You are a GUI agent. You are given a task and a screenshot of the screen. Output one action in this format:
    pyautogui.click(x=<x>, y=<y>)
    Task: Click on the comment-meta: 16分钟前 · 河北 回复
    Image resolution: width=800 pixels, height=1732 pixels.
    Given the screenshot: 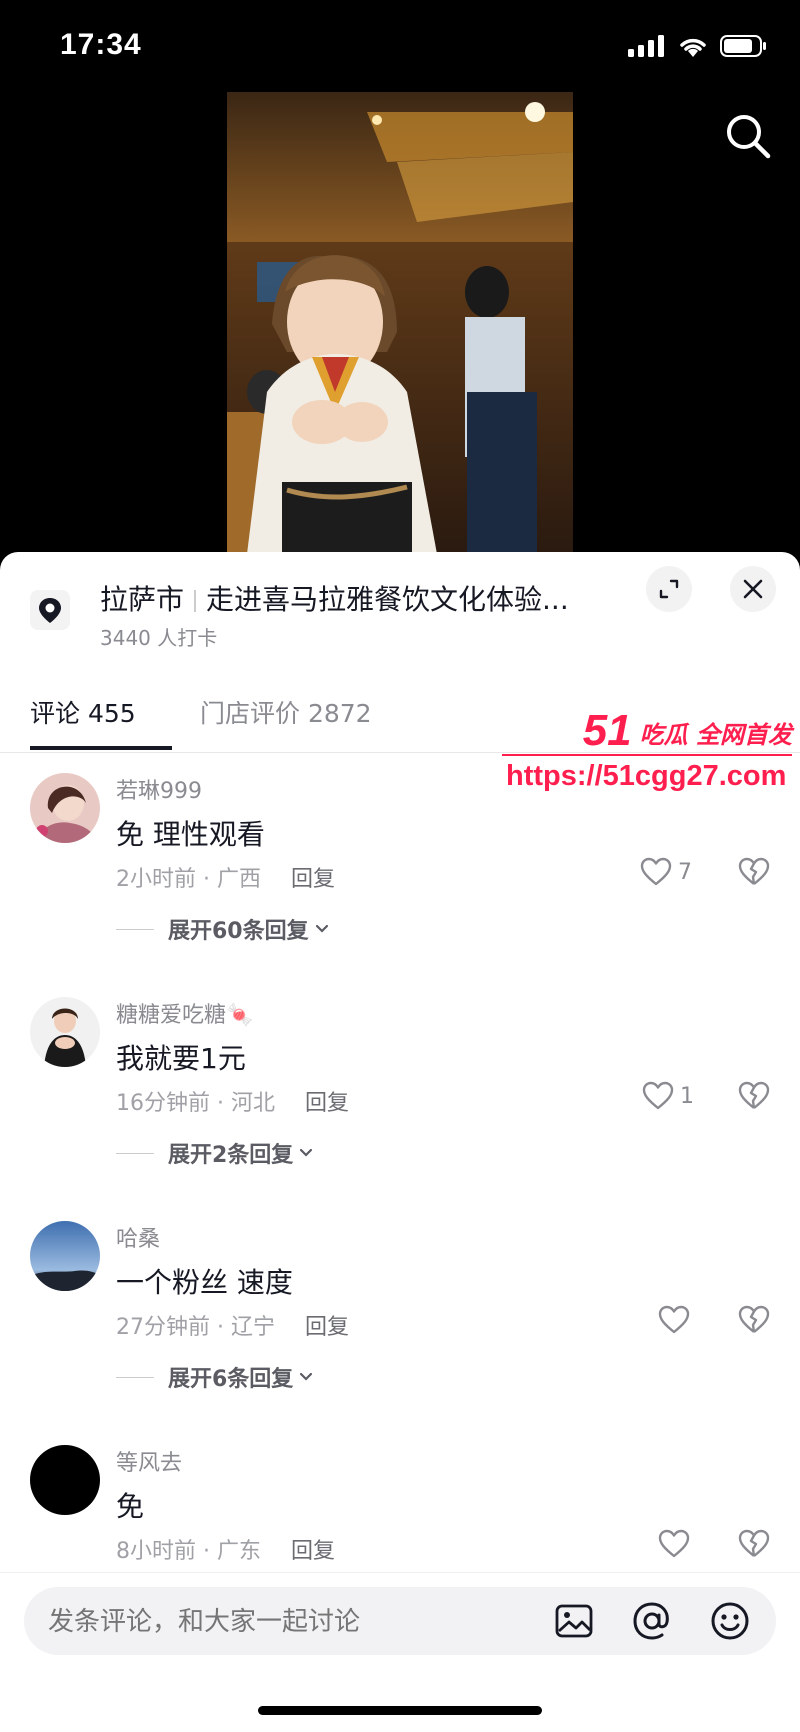 What is the action you would take?
    pyautogui.click(x=232, y=1101)
    